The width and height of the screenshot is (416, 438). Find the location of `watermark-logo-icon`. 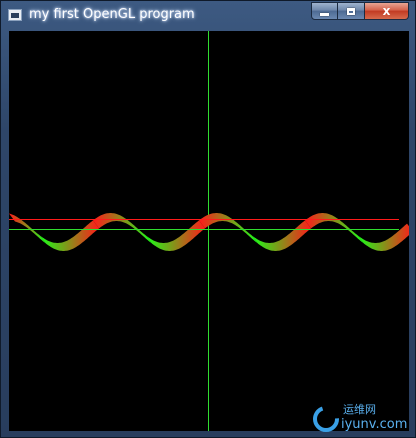

watermark-logo-icon is located at coordinates (326, 419).